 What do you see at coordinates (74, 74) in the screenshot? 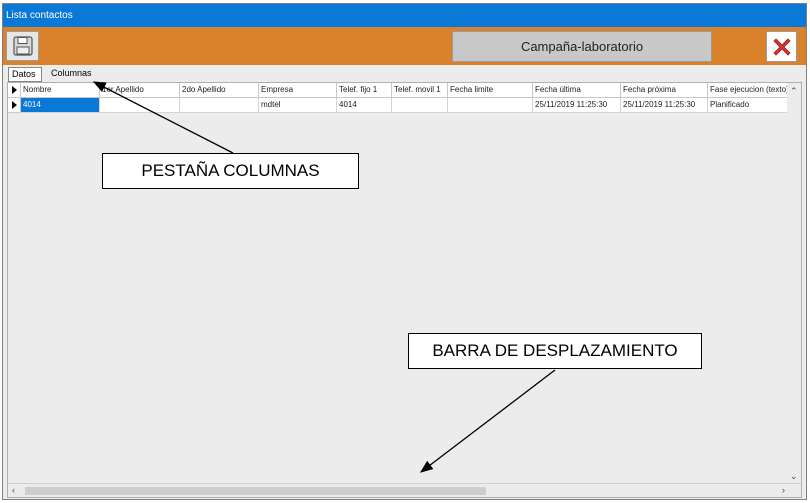
I see `tab-columnas: Columnas` at bounding box center [74, 74].